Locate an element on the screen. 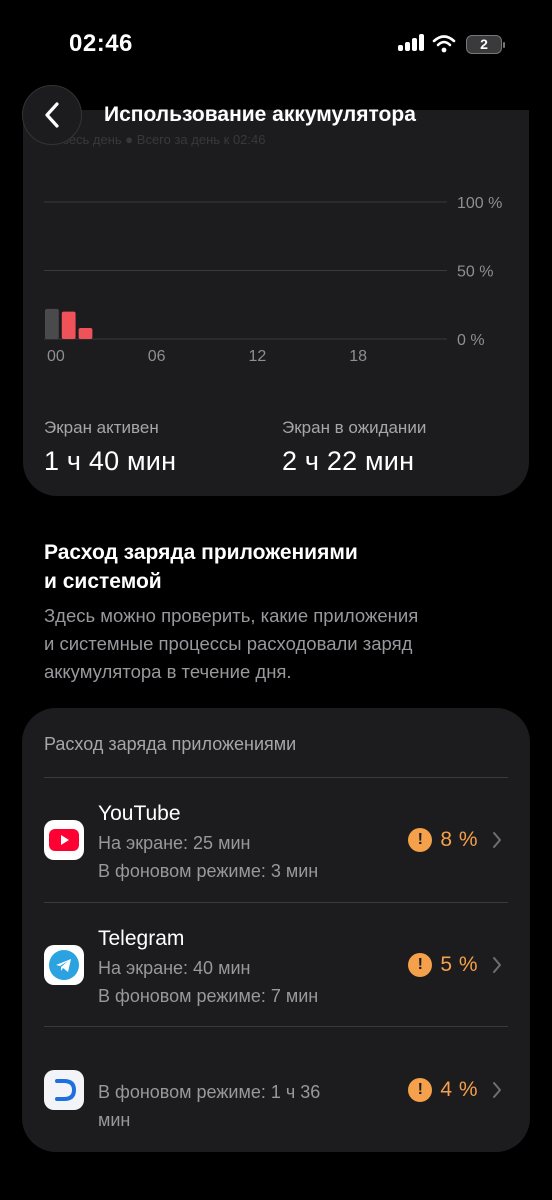 Image resolution: width=552 pixels, height=1200 pixels. screen-active-value: 1 ч 40 мин is located at coordinates (110, 461).